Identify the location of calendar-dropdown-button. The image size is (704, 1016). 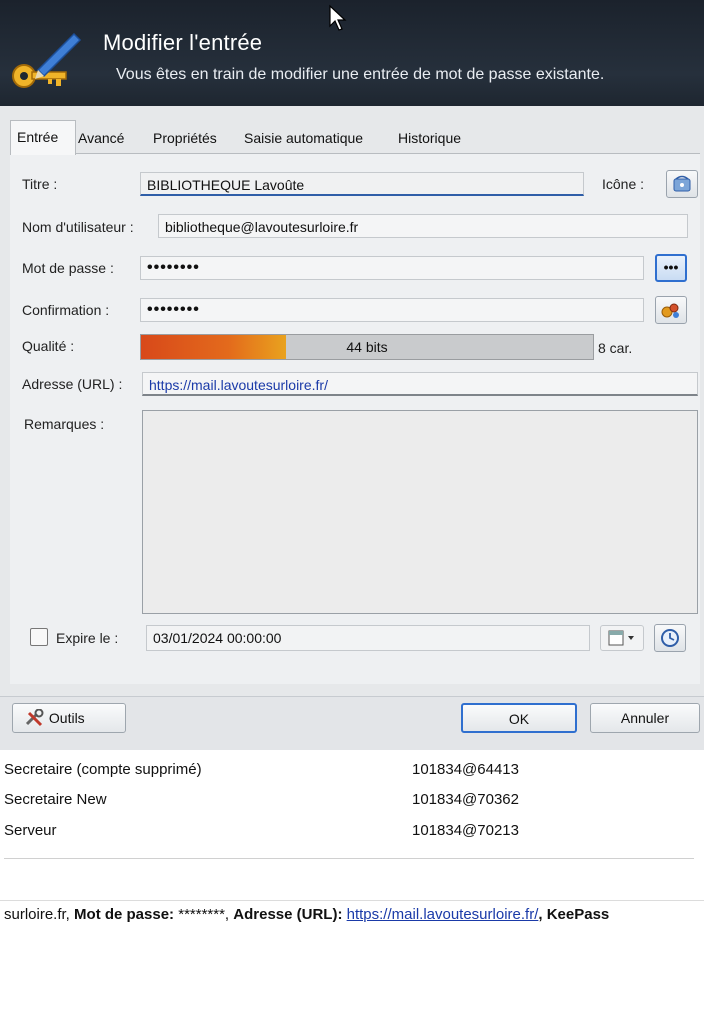
(622, 638).